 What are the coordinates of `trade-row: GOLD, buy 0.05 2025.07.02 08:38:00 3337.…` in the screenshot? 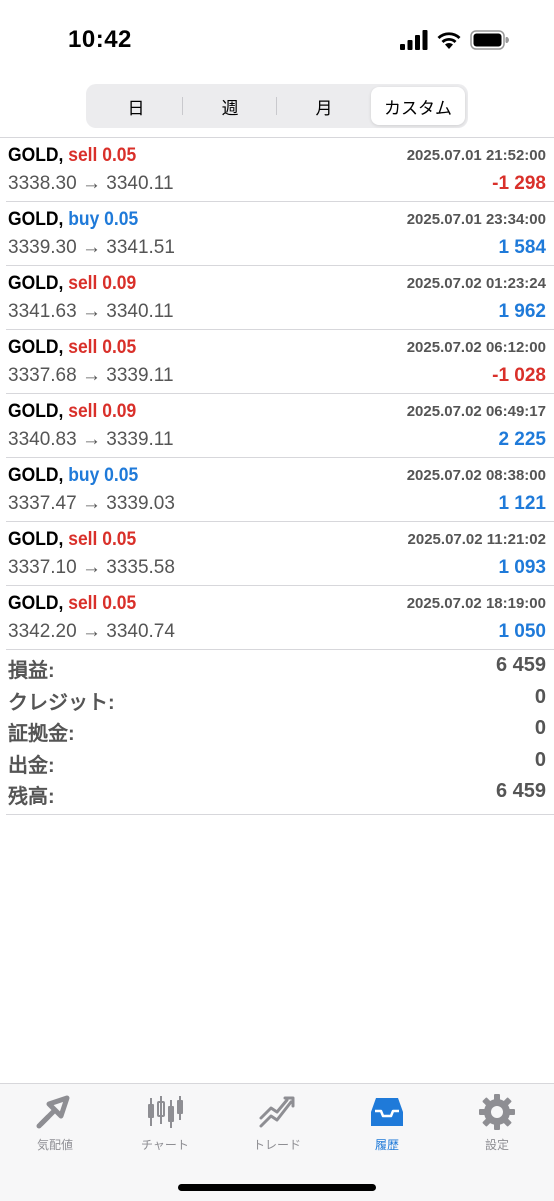 It's located at (280, 490).